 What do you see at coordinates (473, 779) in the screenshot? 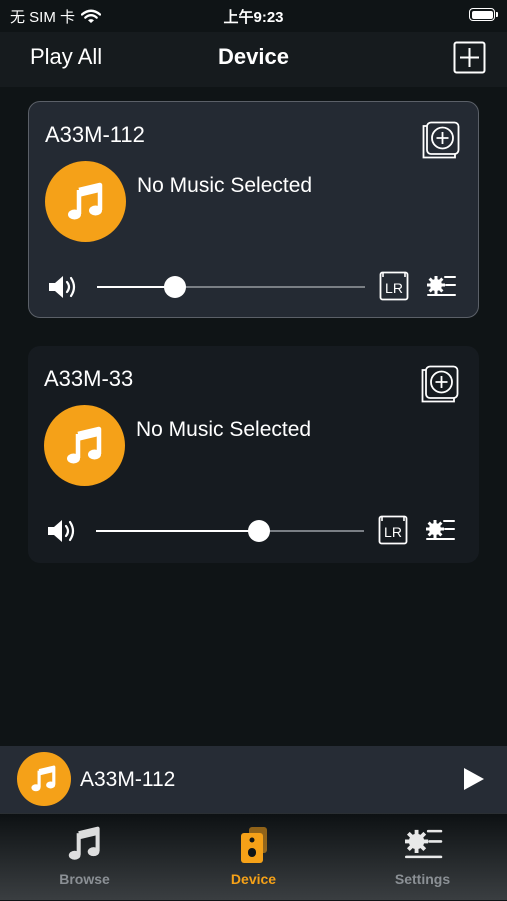
I see `play-icon` at bounding box center [473, 779].